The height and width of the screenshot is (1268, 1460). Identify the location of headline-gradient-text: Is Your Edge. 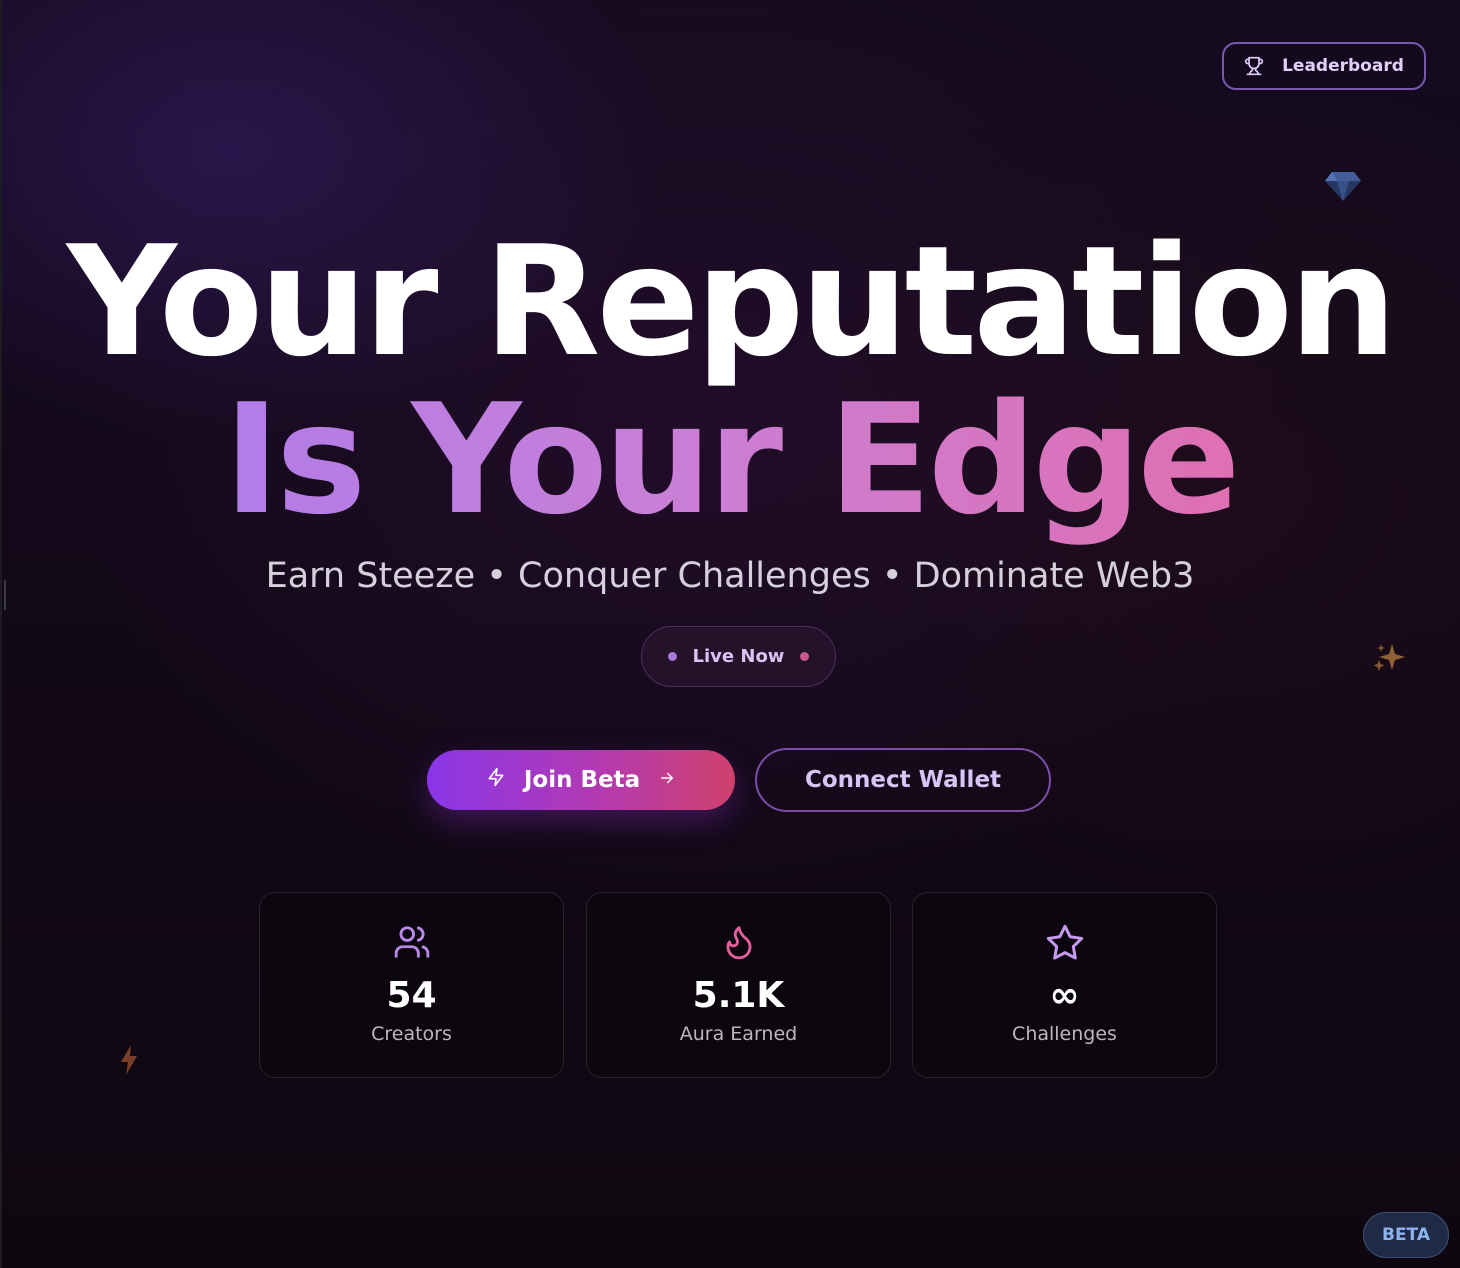
(731, 459).